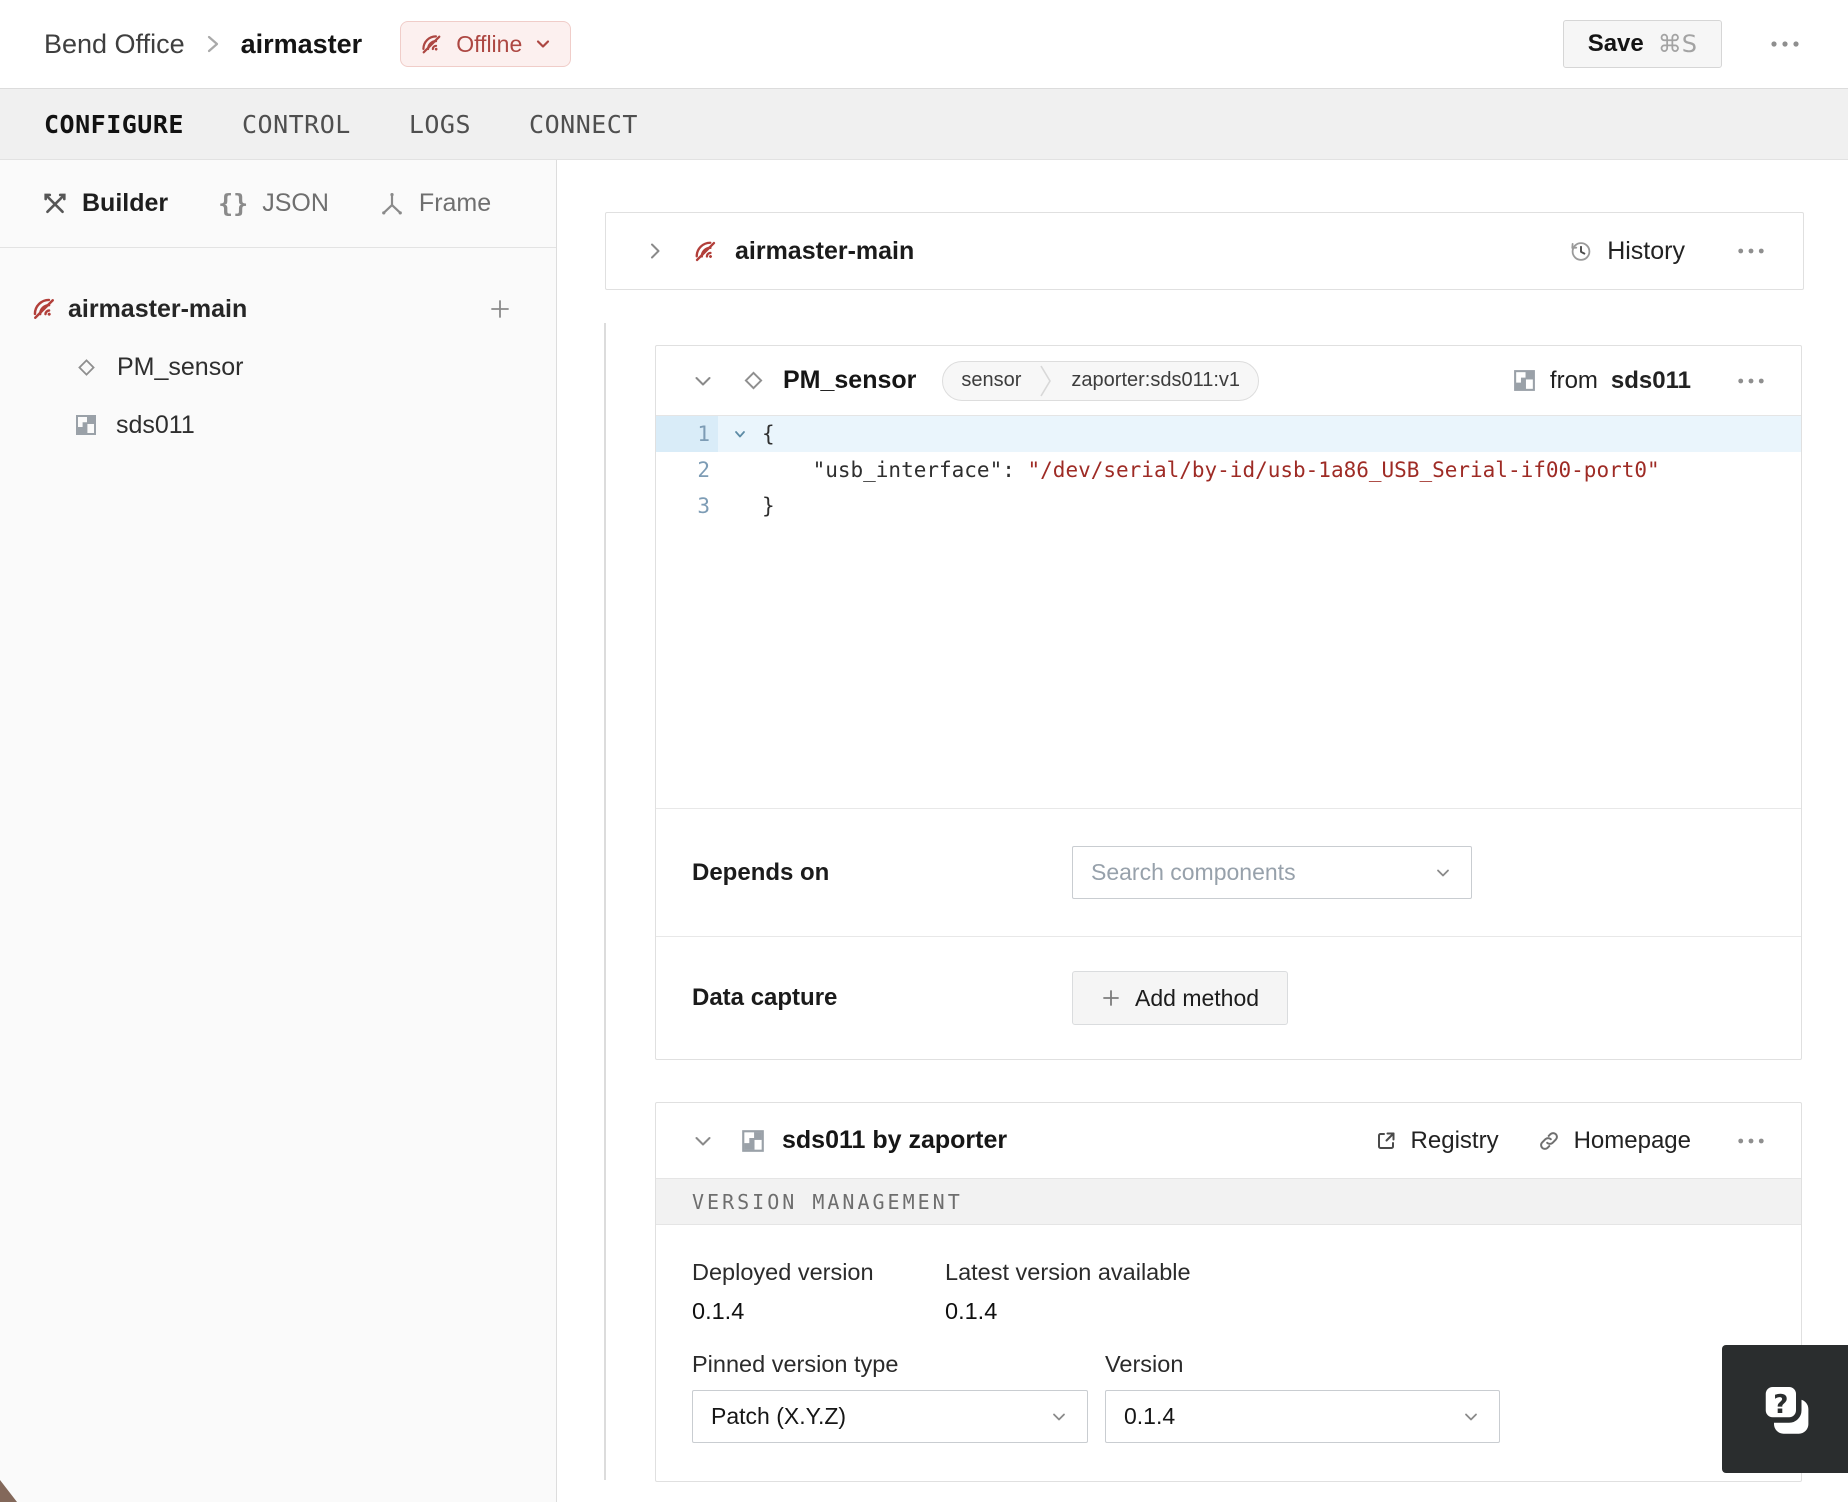 This screenshot has width=1848, height=1502. I want to click on machine-card-expand-button, so click(655, 251).